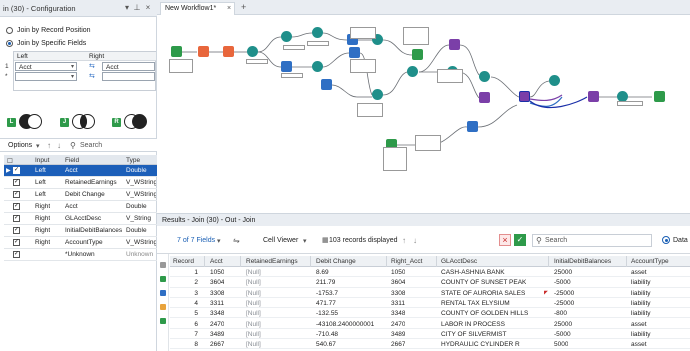  I want to click on col-account-type: AccountType, so click(650, 261).